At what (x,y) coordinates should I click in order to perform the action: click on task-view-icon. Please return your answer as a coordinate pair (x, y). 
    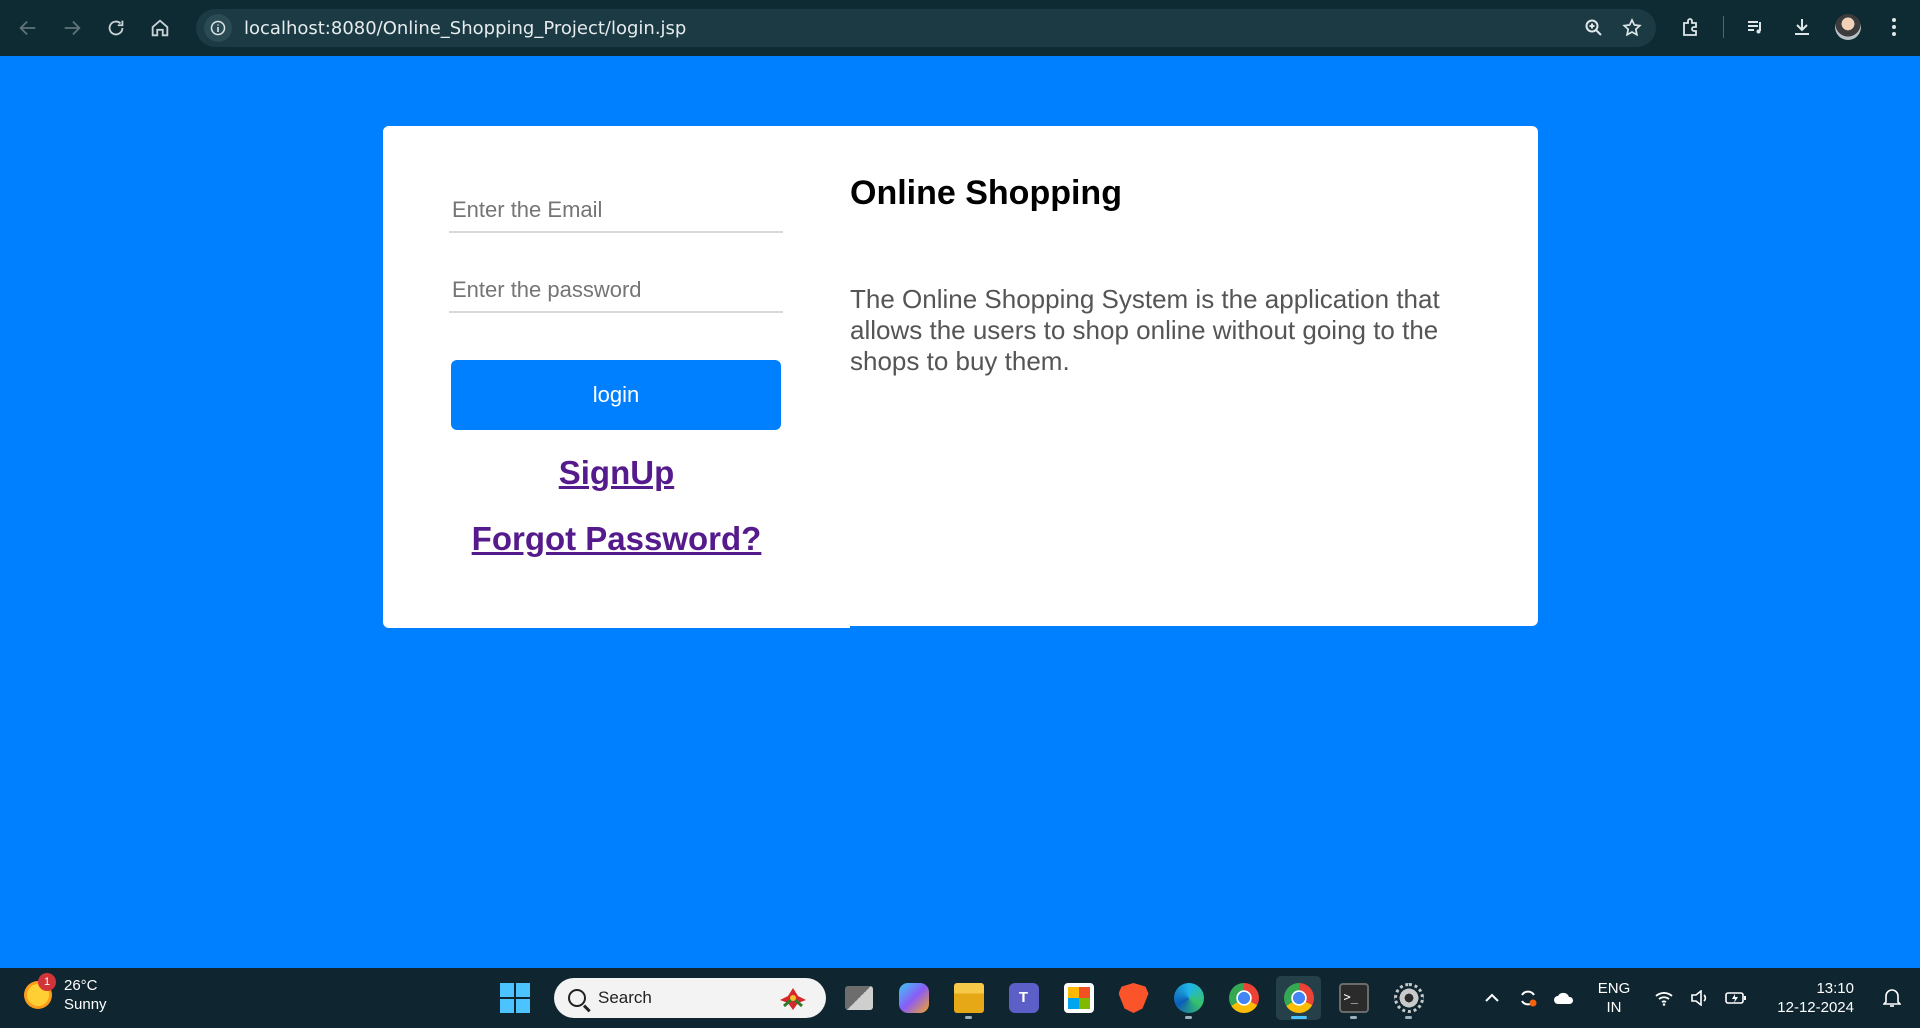
    Looking at the image, I should click on (858, 998).